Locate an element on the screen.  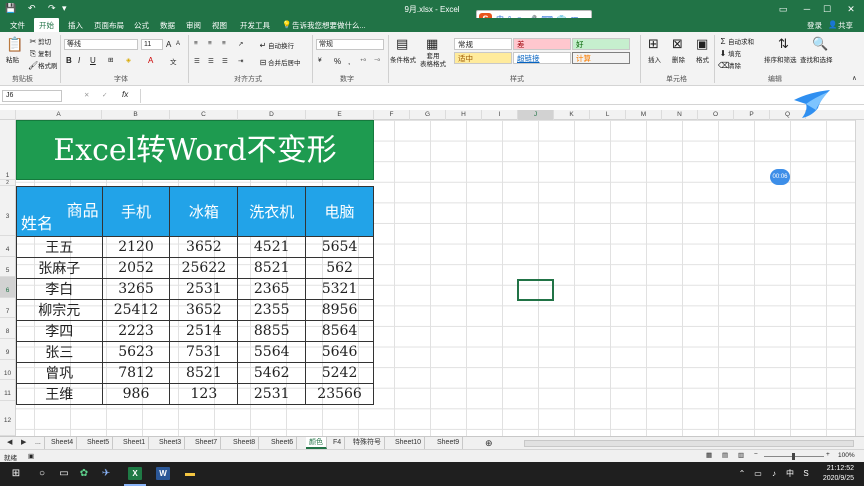
format-table-button: 套用 表格格式 is located at coordinates (433, 61).